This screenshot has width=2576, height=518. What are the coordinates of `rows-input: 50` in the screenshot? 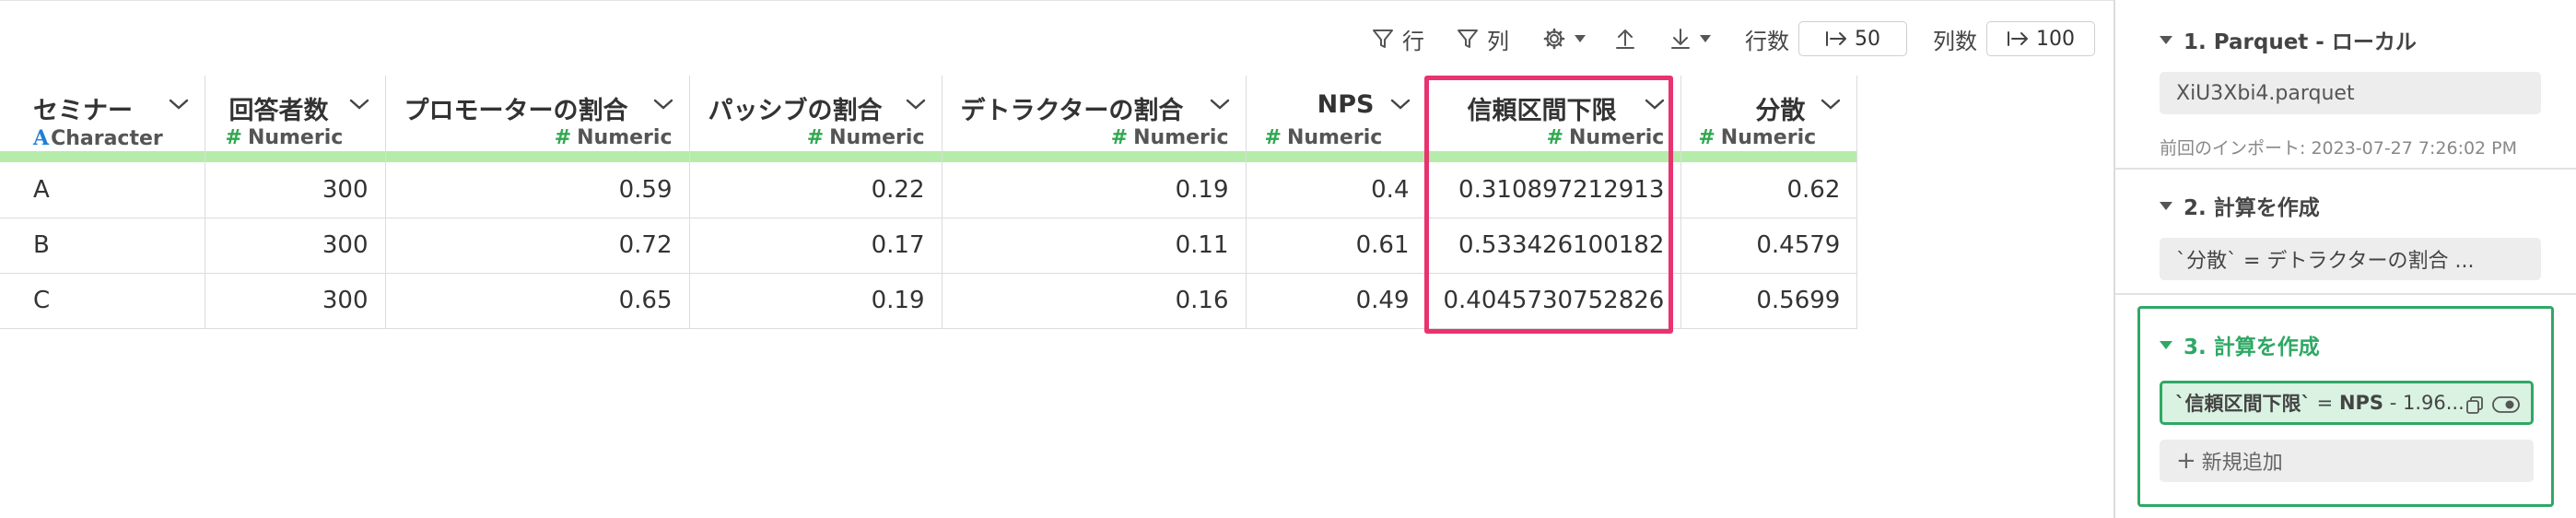 It's located at (1852, 39).